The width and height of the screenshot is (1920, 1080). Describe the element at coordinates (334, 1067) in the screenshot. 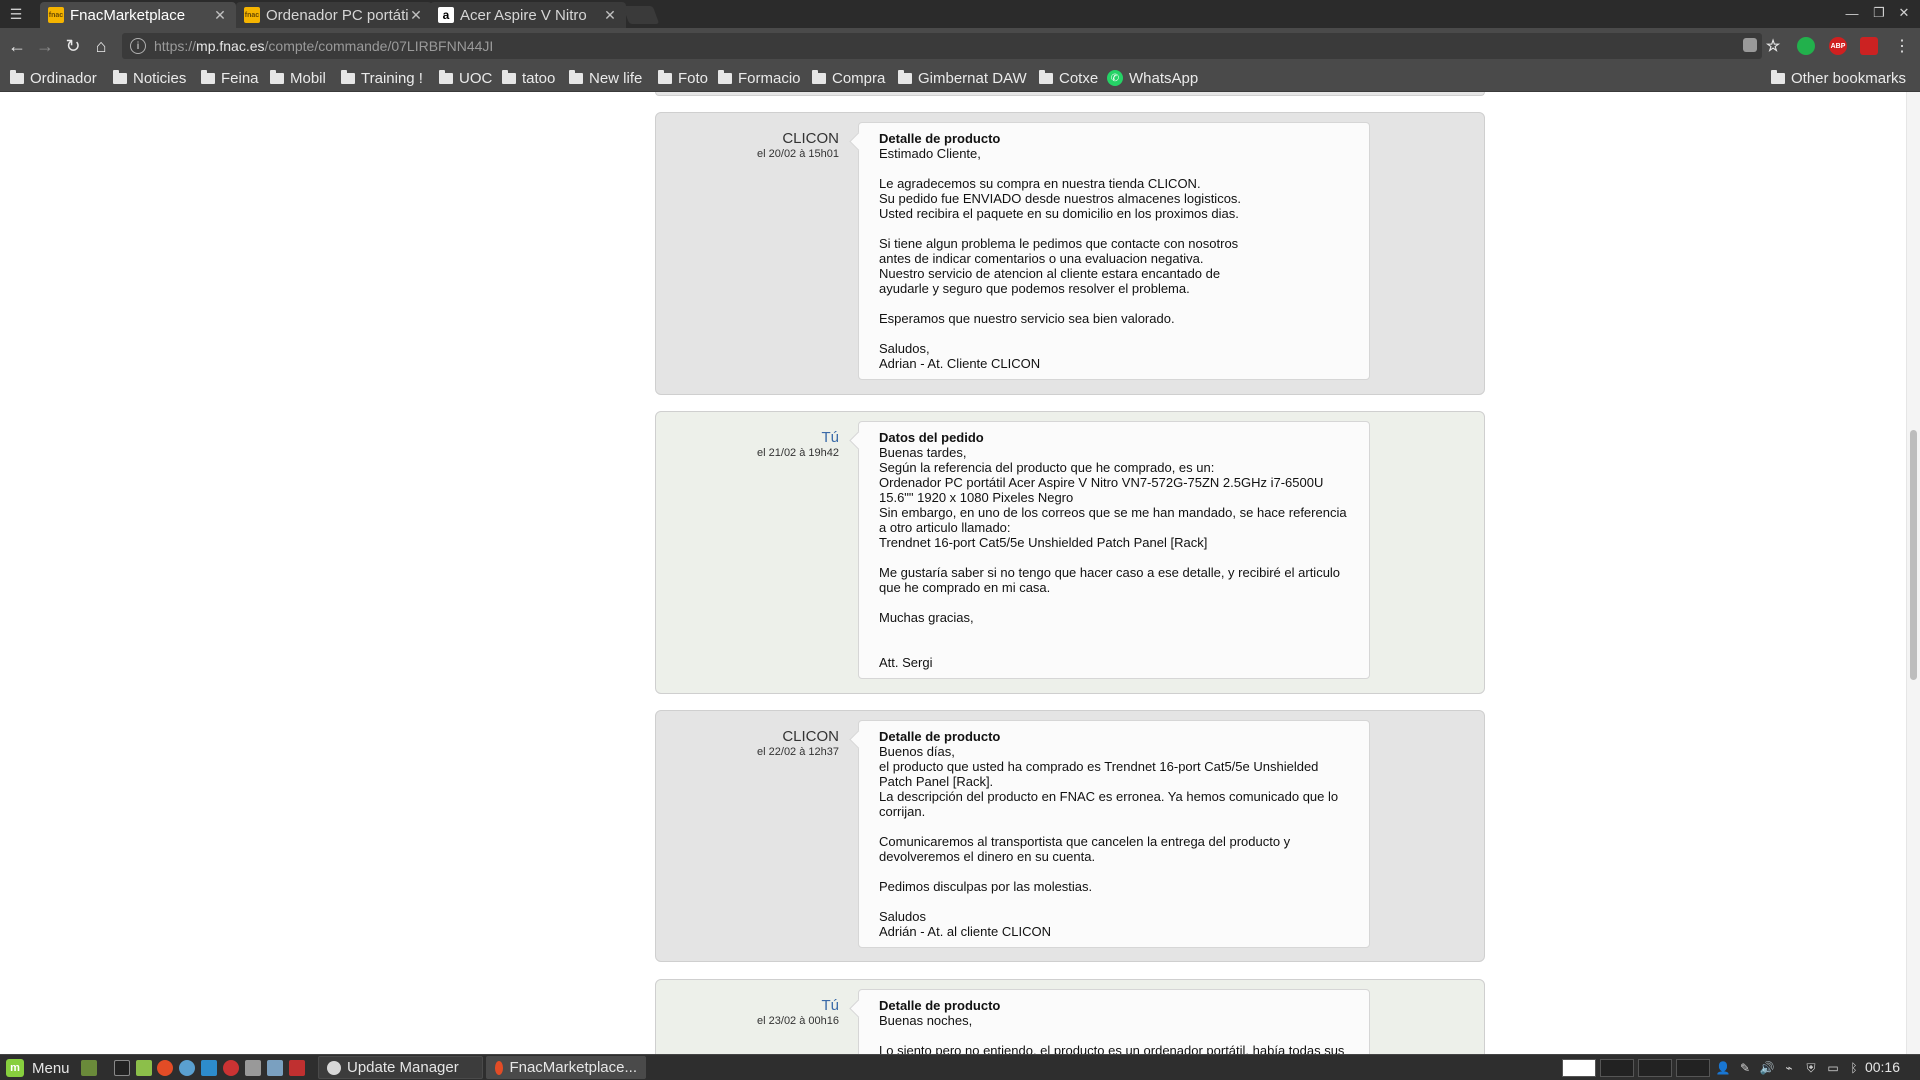

I see `shield-icon` at that location.